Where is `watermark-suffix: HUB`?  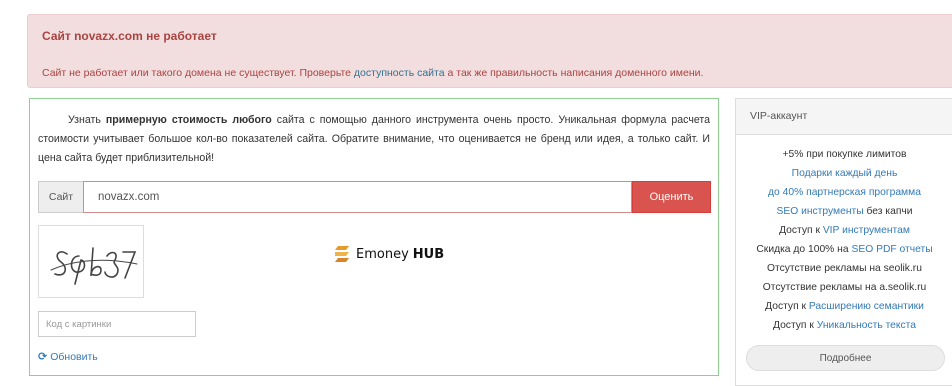
watermark-suffix: HUB is located at coordinates (428, 254).